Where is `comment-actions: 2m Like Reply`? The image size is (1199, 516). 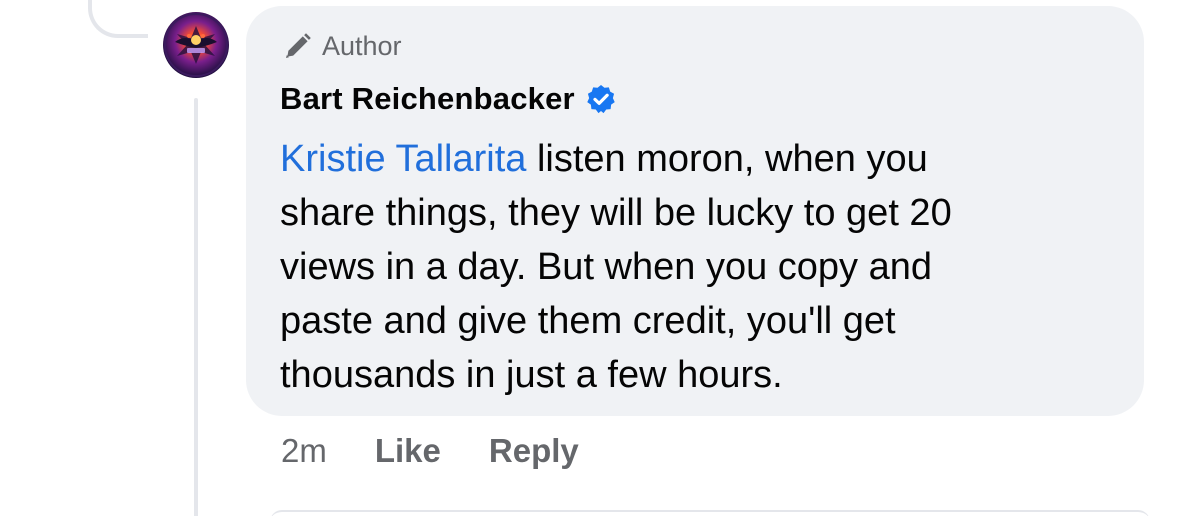 comment-actions: 2m Like Reply is located at coordinates (430, 451).